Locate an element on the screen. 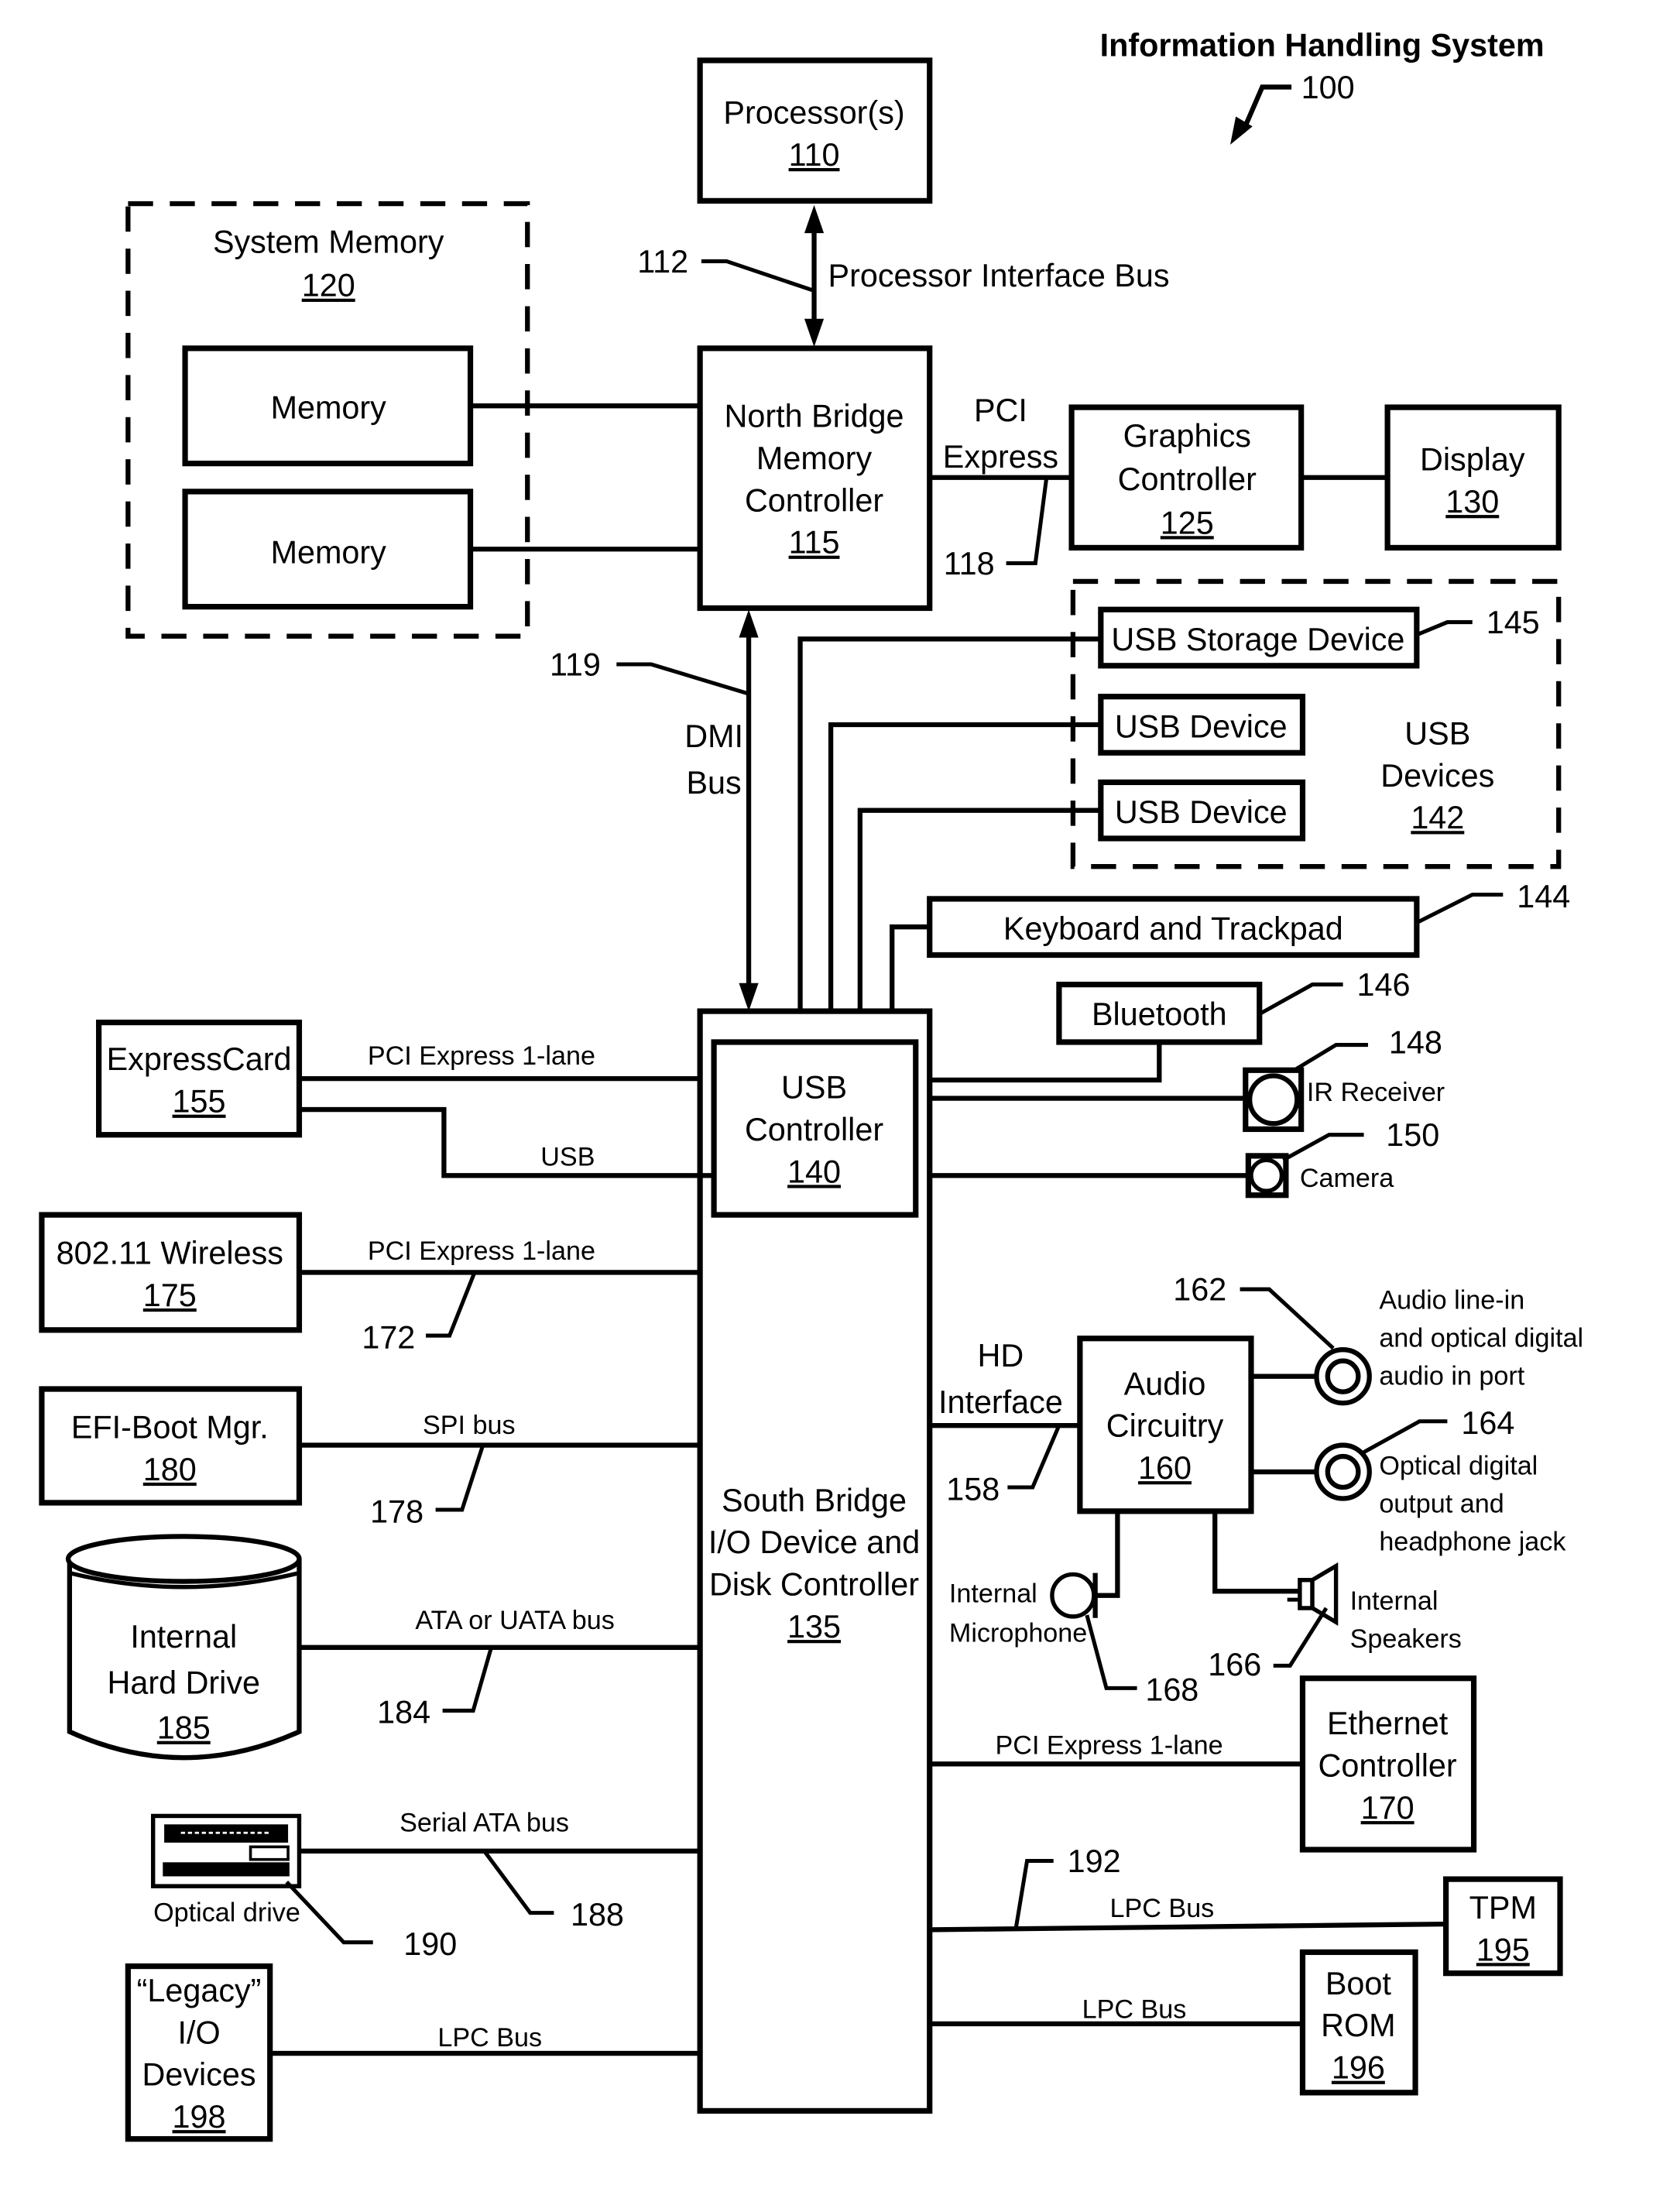  legacy-io-bus: LPC Bus is located at coordinates (489, 2038).